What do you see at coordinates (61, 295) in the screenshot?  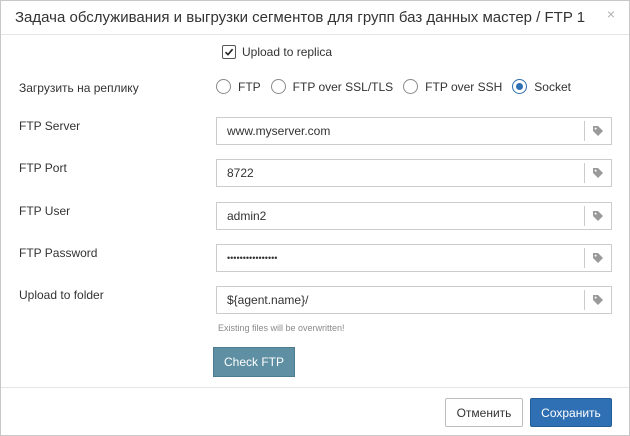 I see `upload-folder-label: Upload to folder` at bounding box center [61, 295].